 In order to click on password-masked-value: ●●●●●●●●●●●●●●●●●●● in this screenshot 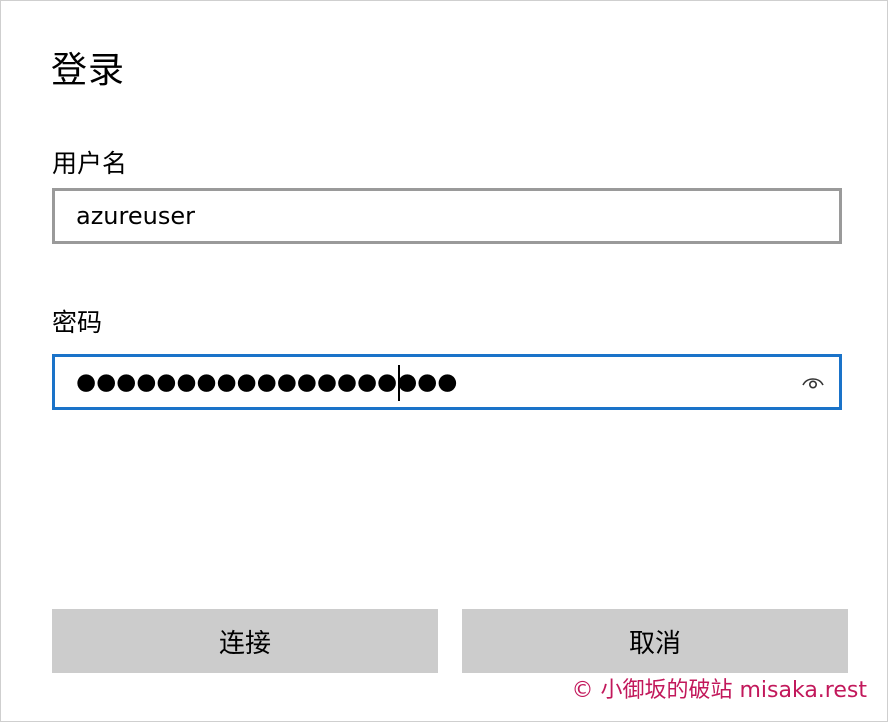, I will do `click(267, 382)`.